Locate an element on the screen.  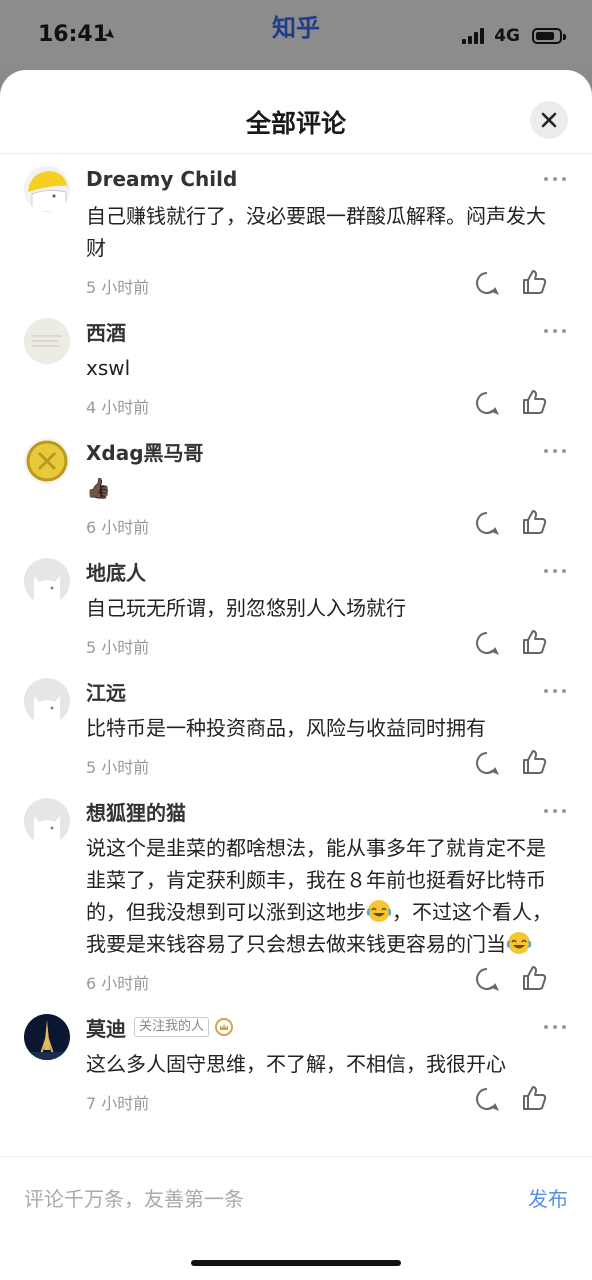
sheet-title: 全部评论 is located at coordinates (295, 123).